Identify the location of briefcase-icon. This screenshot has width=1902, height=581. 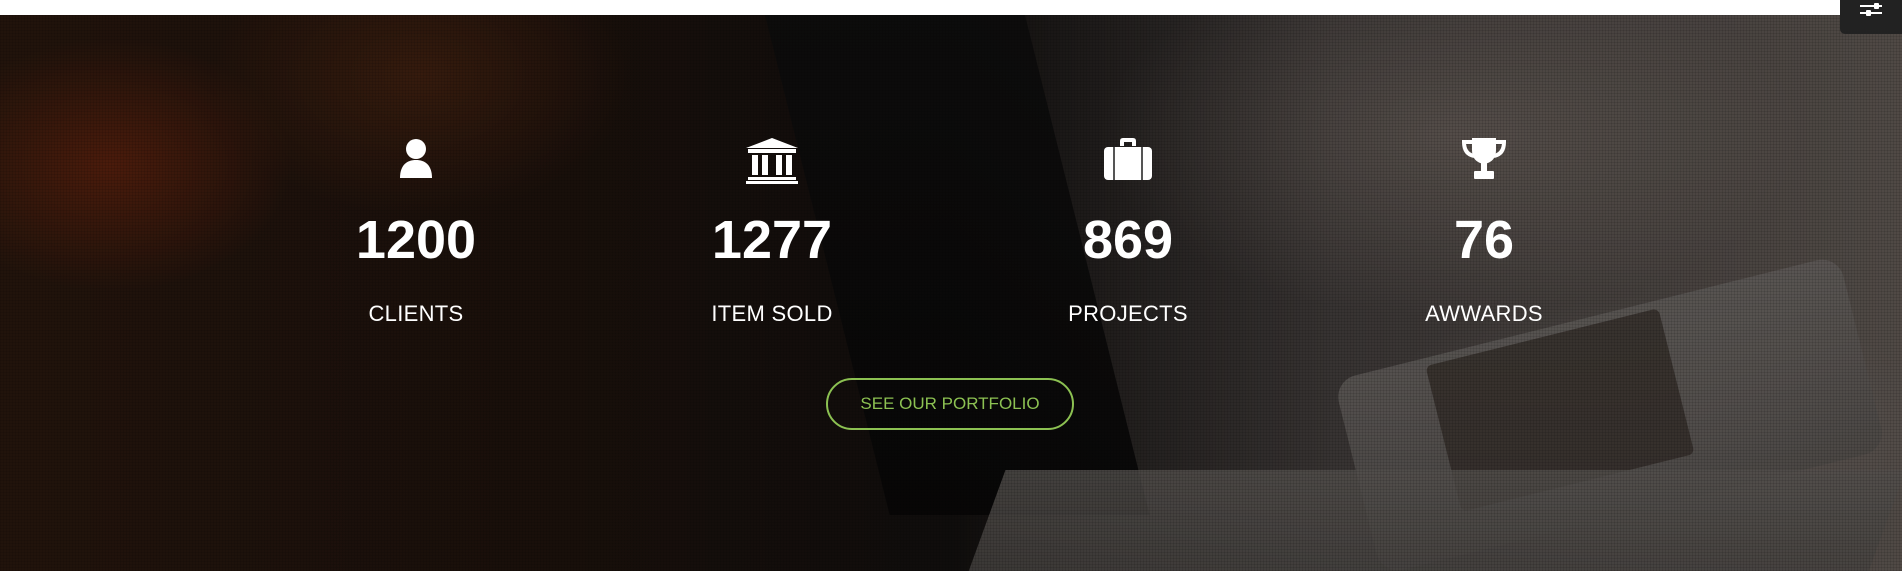
(1128, 161).